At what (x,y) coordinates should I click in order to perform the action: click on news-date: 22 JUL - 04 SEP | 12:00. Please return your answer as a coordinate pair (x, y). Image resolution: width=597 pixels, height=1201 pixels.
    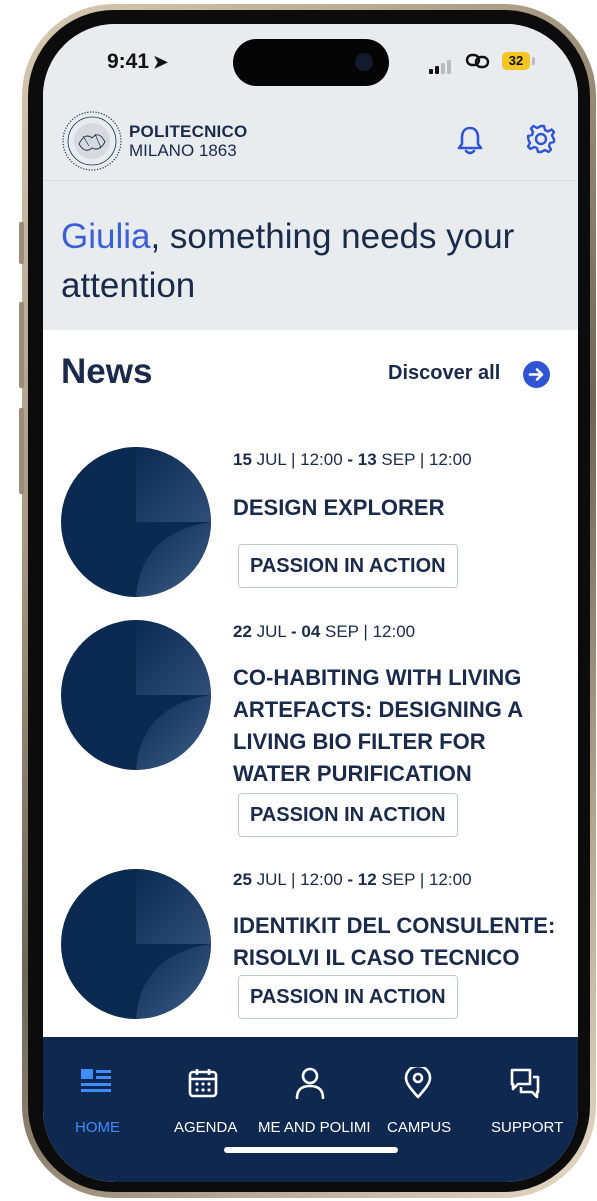
    Looking at the image, I should click on (324, 631).